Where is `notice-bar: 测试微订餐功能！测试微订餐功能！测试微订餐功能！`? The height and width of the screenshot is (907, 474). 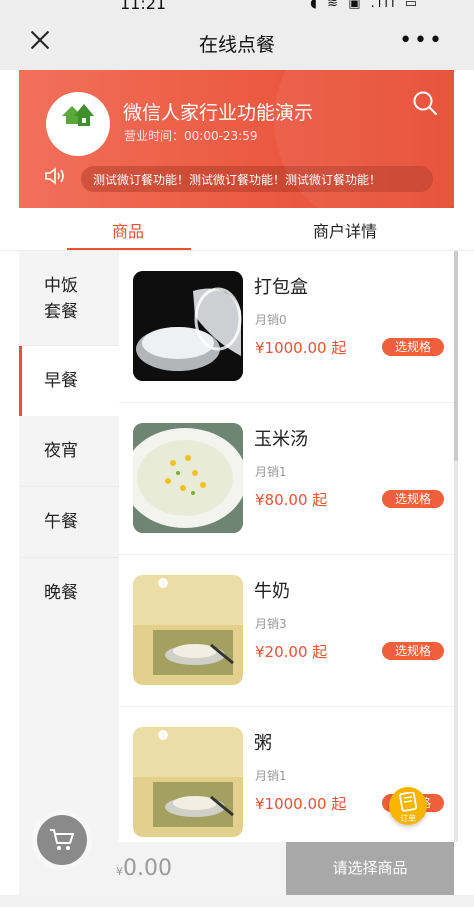
notice-bar: 测试微订餐功能！测试微订餐功能！测试微订餐功能！ is located at coordinates (257, 179).